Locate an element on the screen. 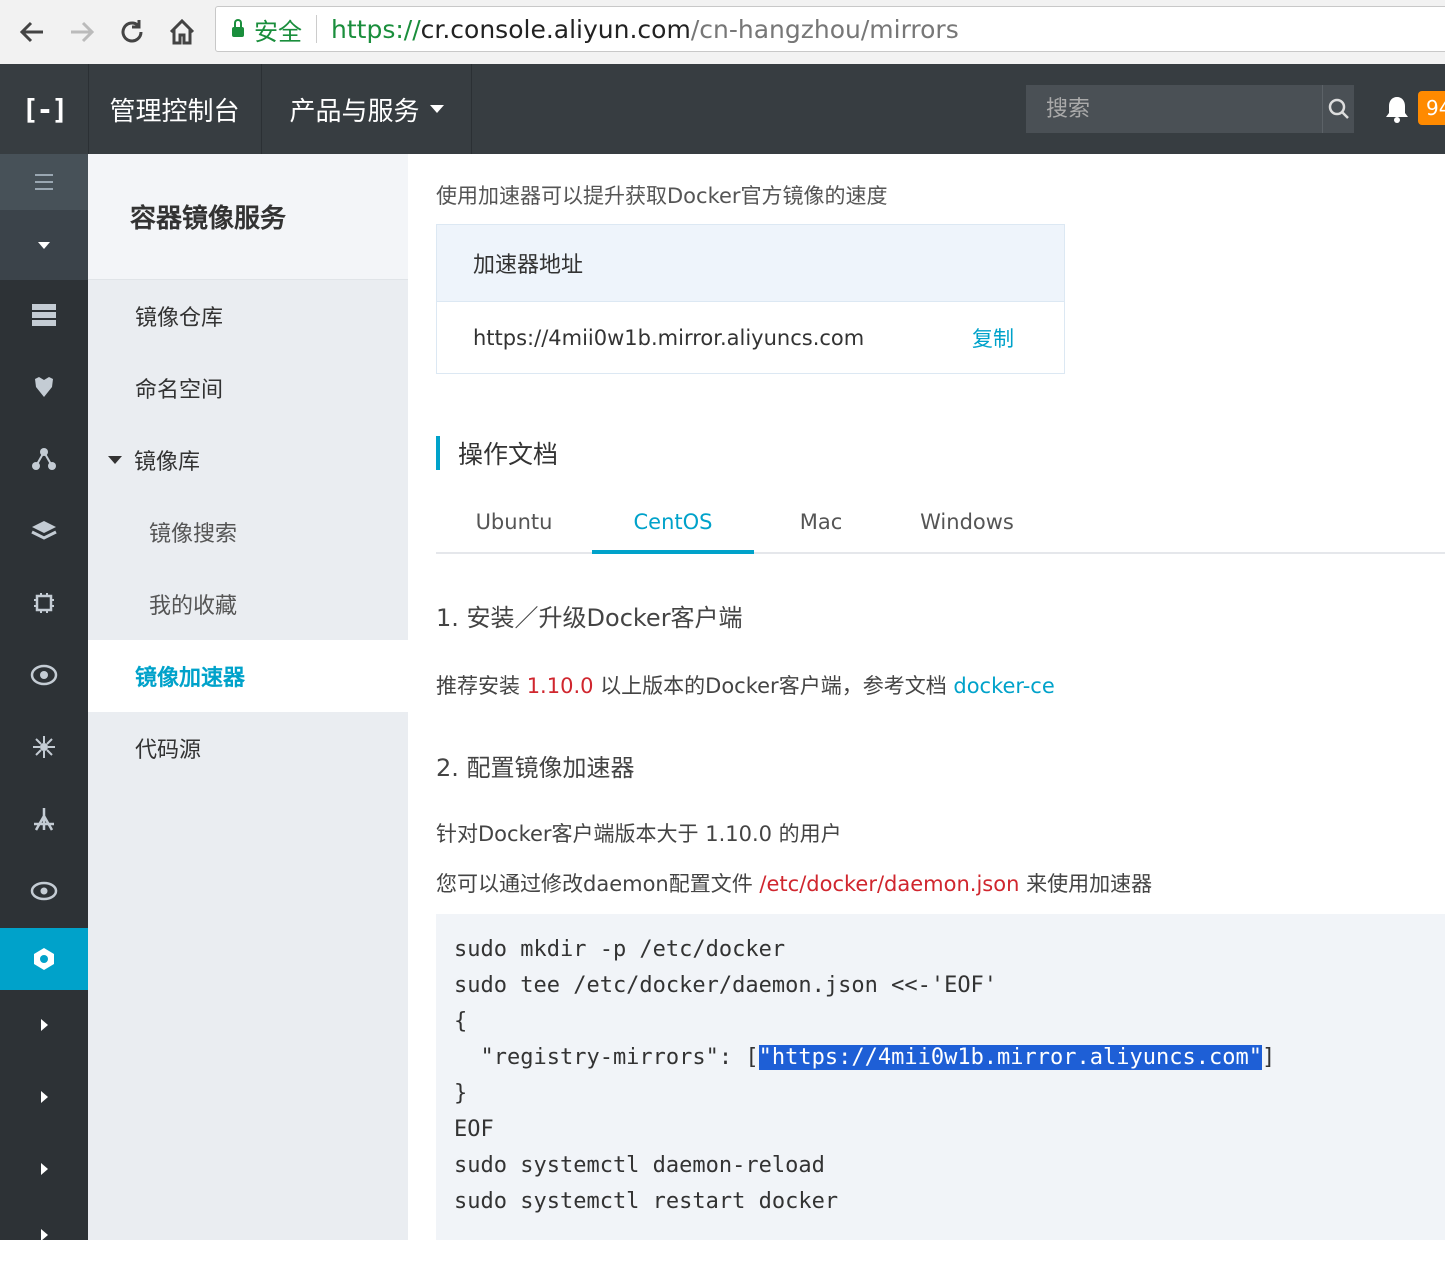 This screenshot has width=1445, height=1266. rail-item-monitor is located at coordinates (44, 675).